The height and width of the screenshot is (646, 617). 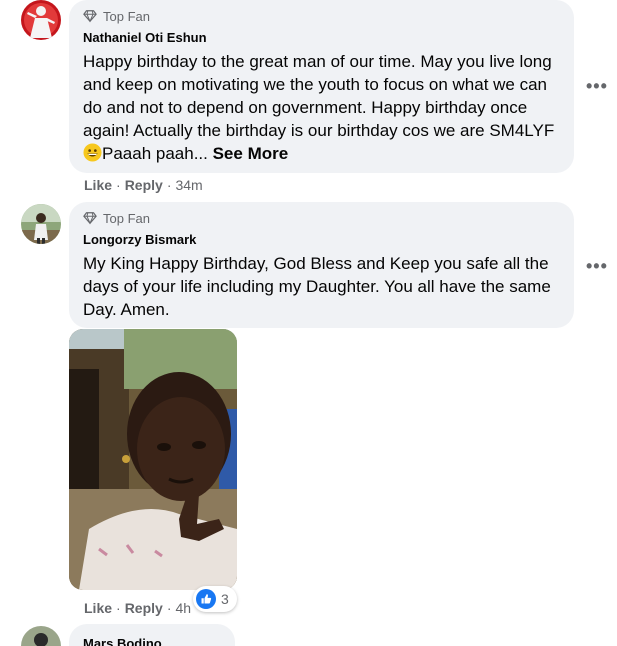 I want to click on comment-photo, so click(x=153, y=459).